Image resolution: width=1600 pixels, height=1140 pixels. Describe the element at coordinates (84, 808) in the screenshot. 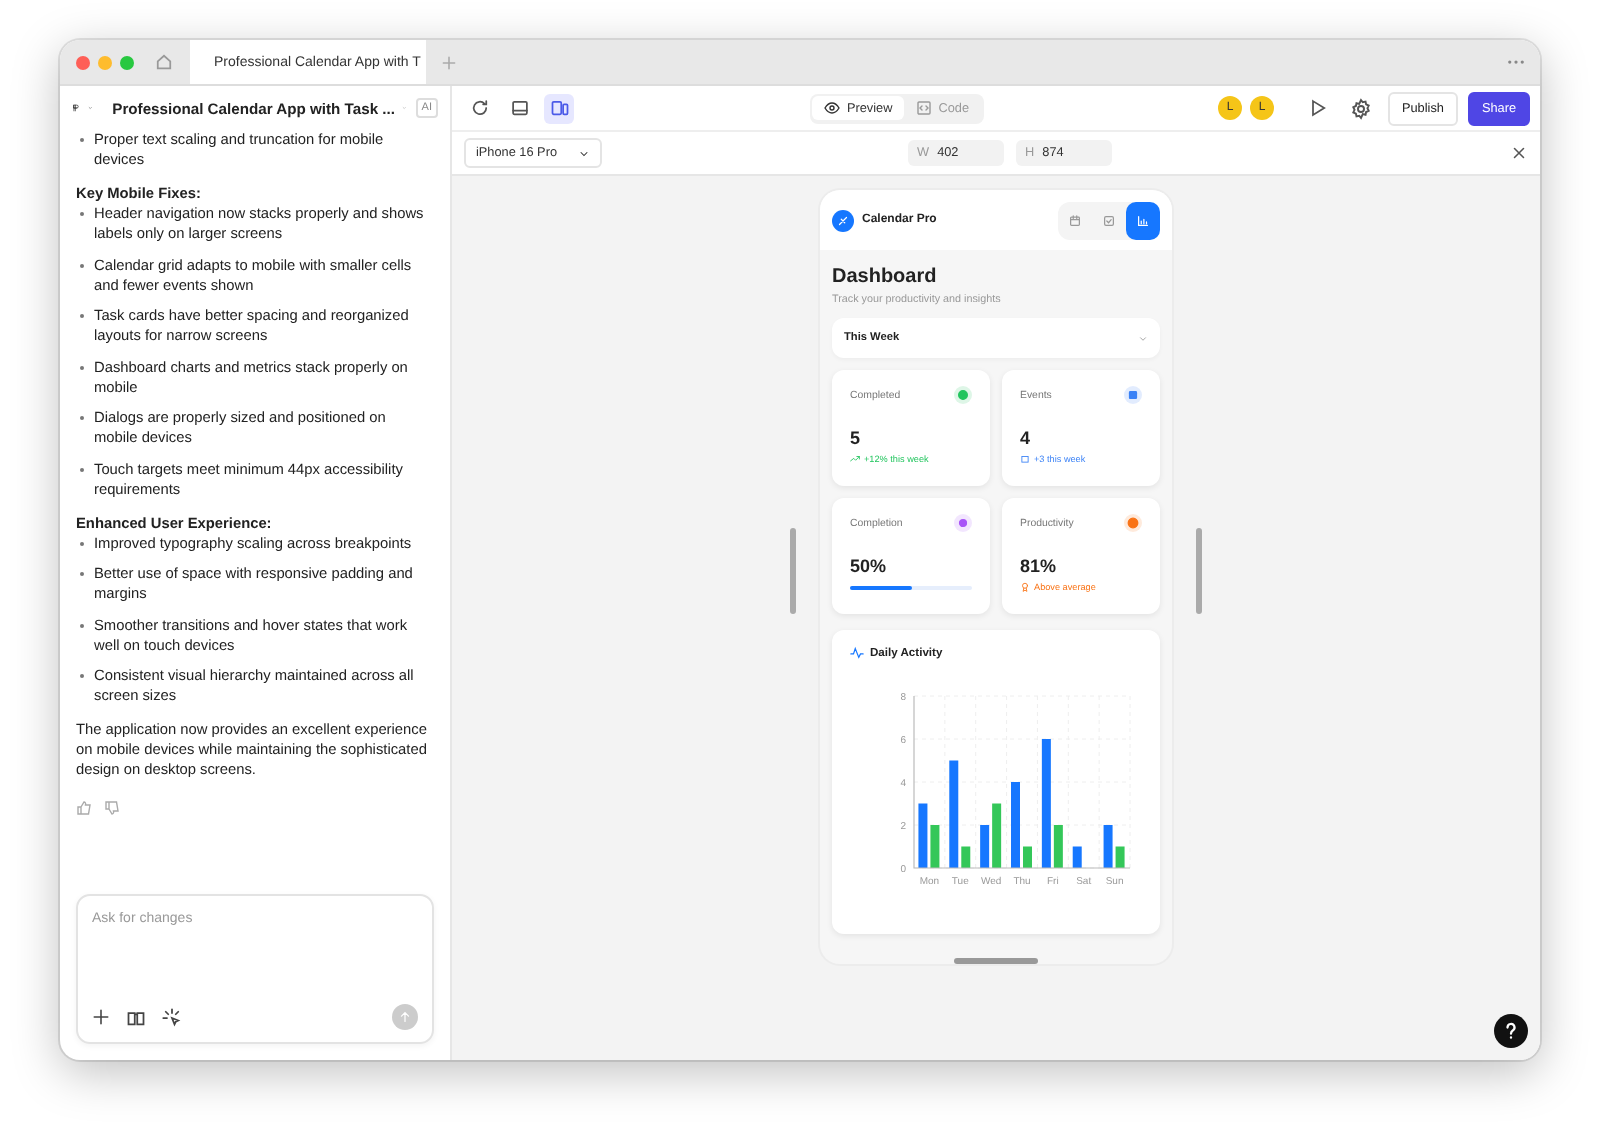

I see `thumbs-up-icon` at that location.